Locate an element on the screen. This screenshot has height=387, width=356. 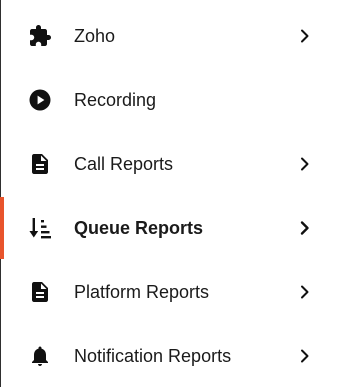
nav-item-label: Queue Reports is located at coordinates (139, 228).